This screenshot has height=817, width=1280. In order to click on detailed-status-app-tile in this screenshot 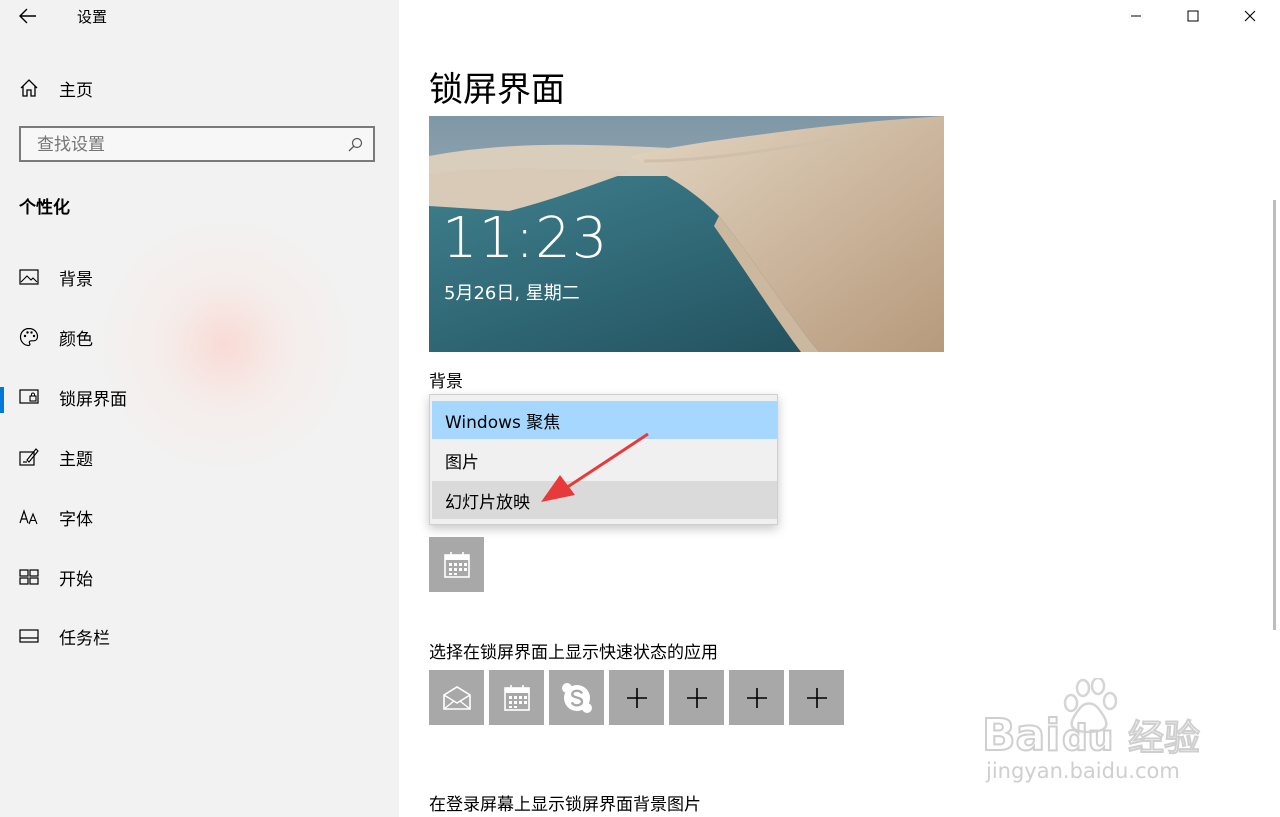, I will do `click(456, 564)`.